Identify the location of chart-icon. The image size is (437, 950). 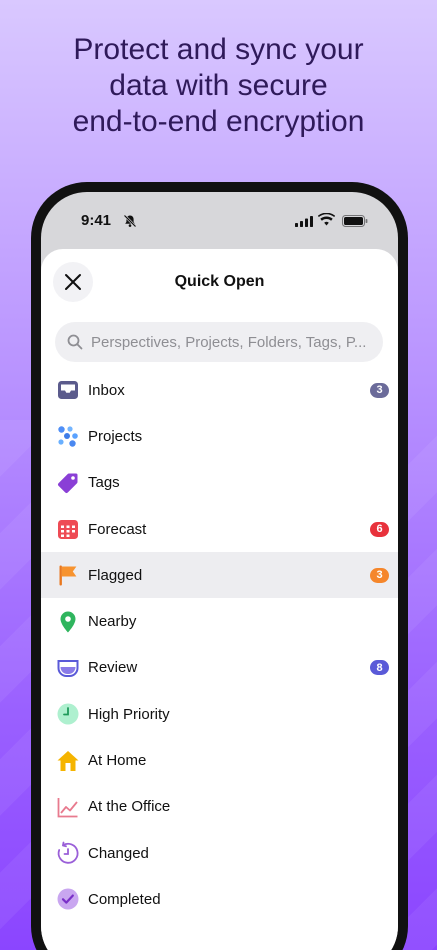
(68, 807).